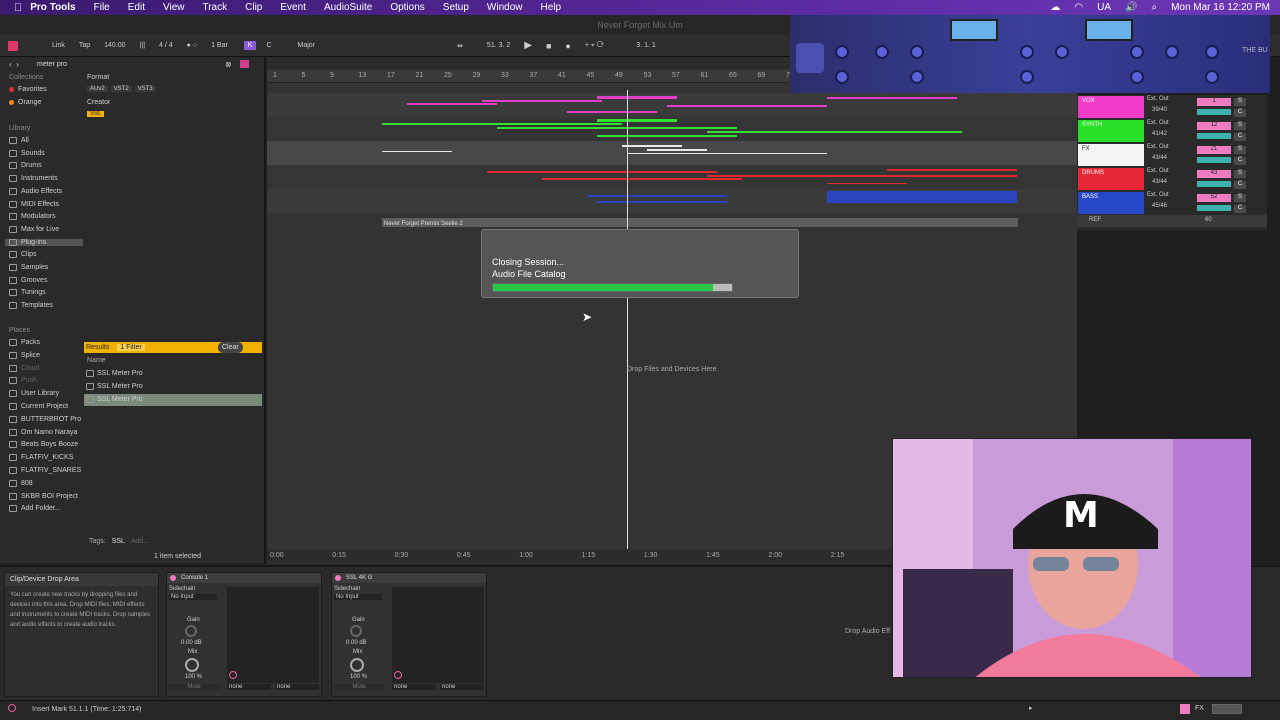 The width and height of the screenshot is (1280, 720). Describe the element at coordinates (52, 64) in the screenshot. I see `search-input: meter pro` at that location.